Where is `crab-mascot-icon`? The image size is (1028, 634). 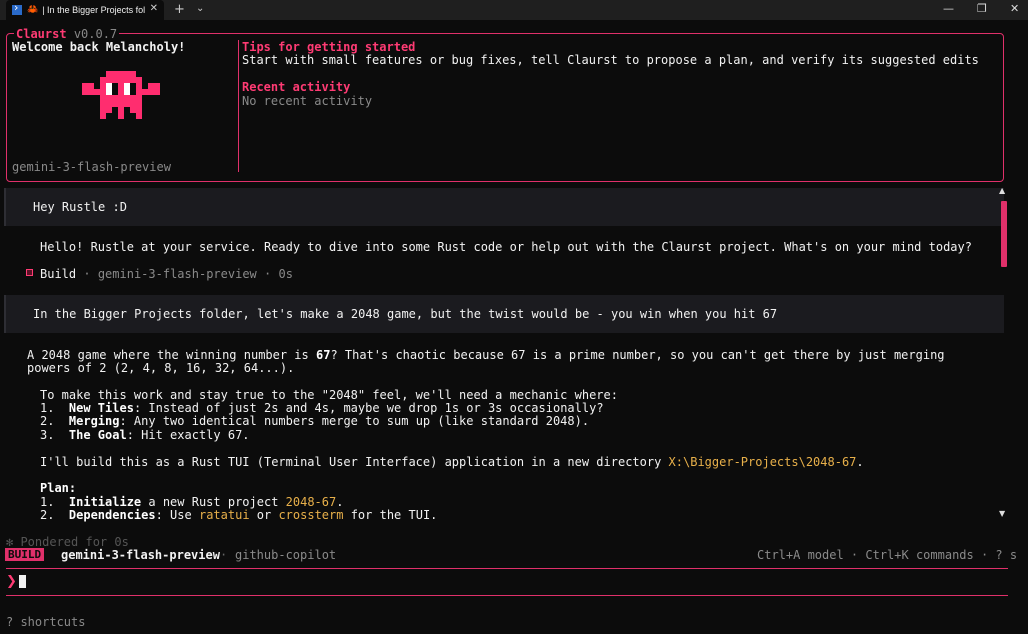 crab-mascot-icon is located at coordinates (121, 95).